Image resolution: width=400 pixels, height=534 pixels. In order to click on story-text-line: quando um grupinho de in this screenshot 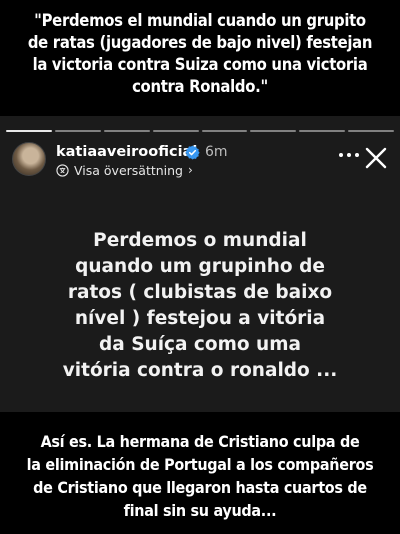, I will do `click(200, 266)`.